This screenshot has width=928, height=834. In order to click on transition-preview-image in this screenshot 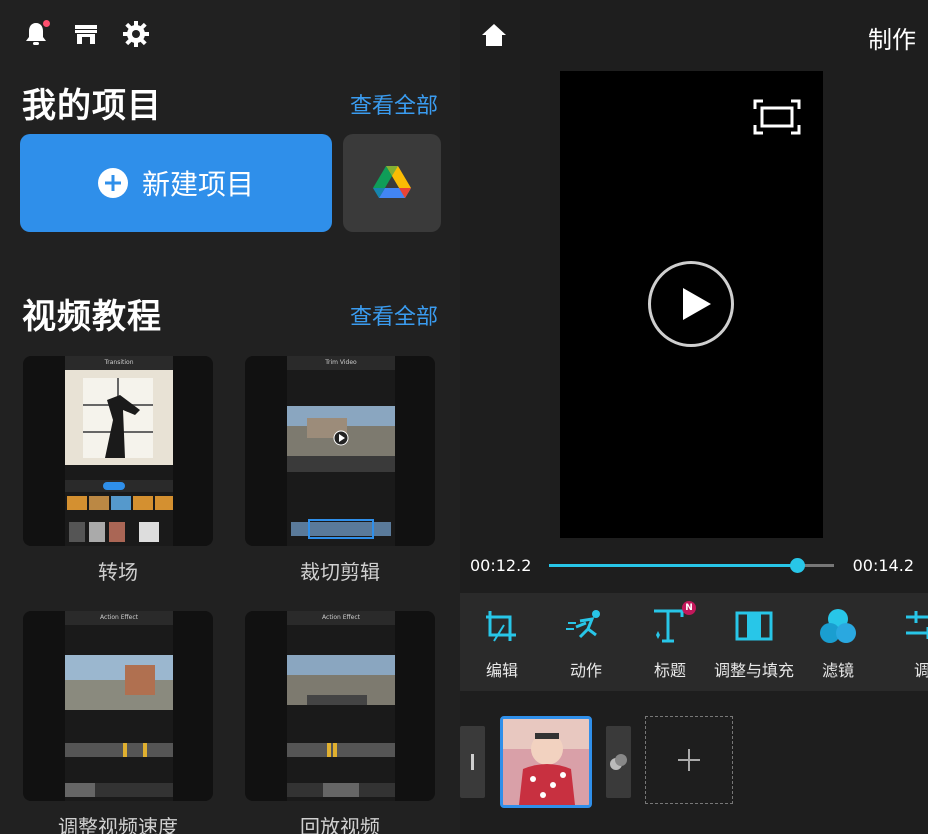, I will do `click(119, 456)`.